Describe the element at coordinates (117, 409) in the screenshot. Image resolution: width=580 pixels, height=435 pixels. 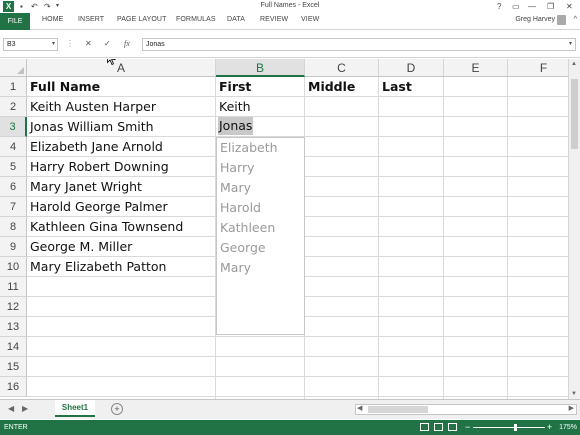
I see `add-sheet-button: +` at that location.